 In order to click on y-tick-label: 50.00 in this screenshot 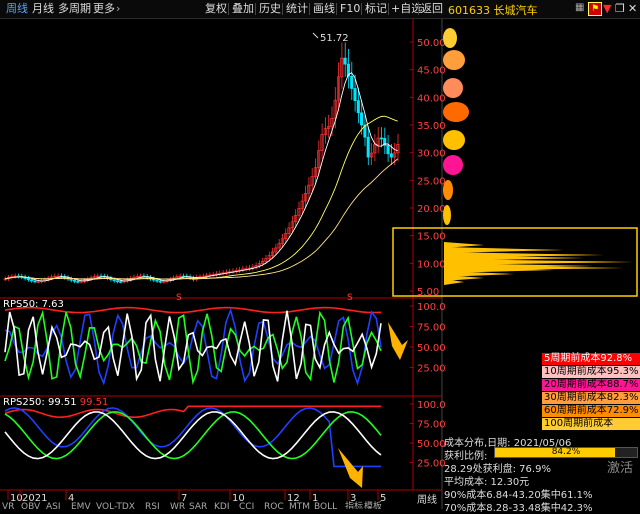, I will do `click(431, 43)`.